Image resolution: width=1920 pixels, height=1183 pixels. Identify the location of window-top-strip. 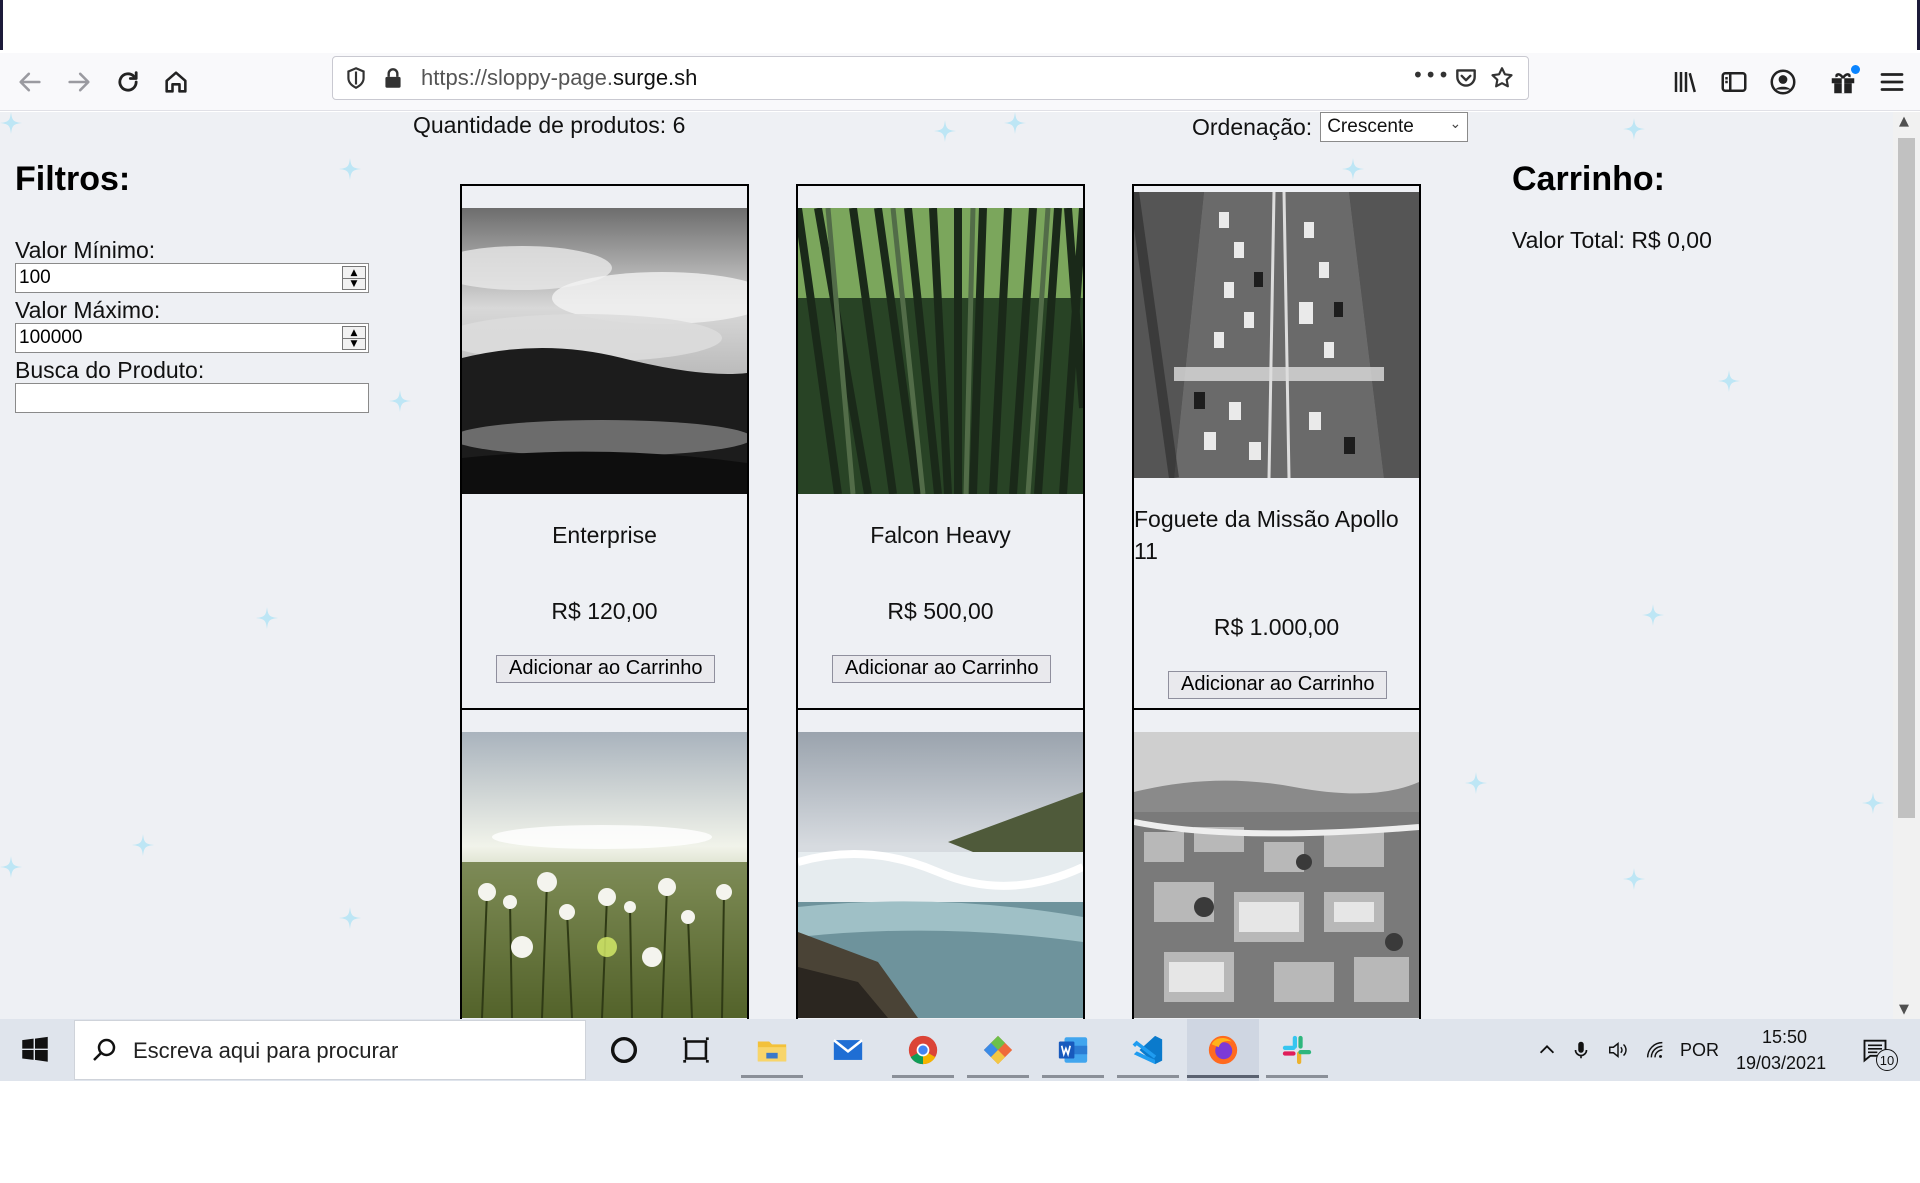
(960, 26).